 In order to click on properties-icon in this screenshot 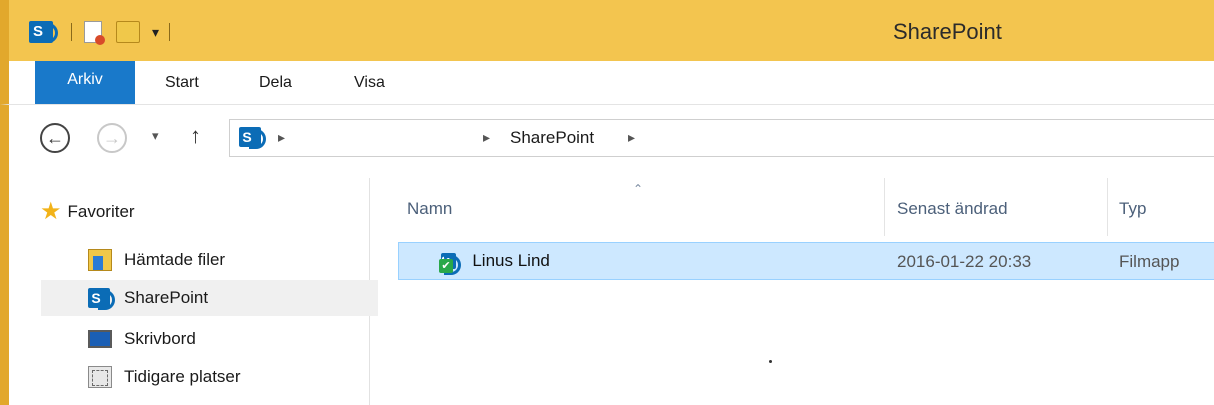, I will do `click(94, 33)`.